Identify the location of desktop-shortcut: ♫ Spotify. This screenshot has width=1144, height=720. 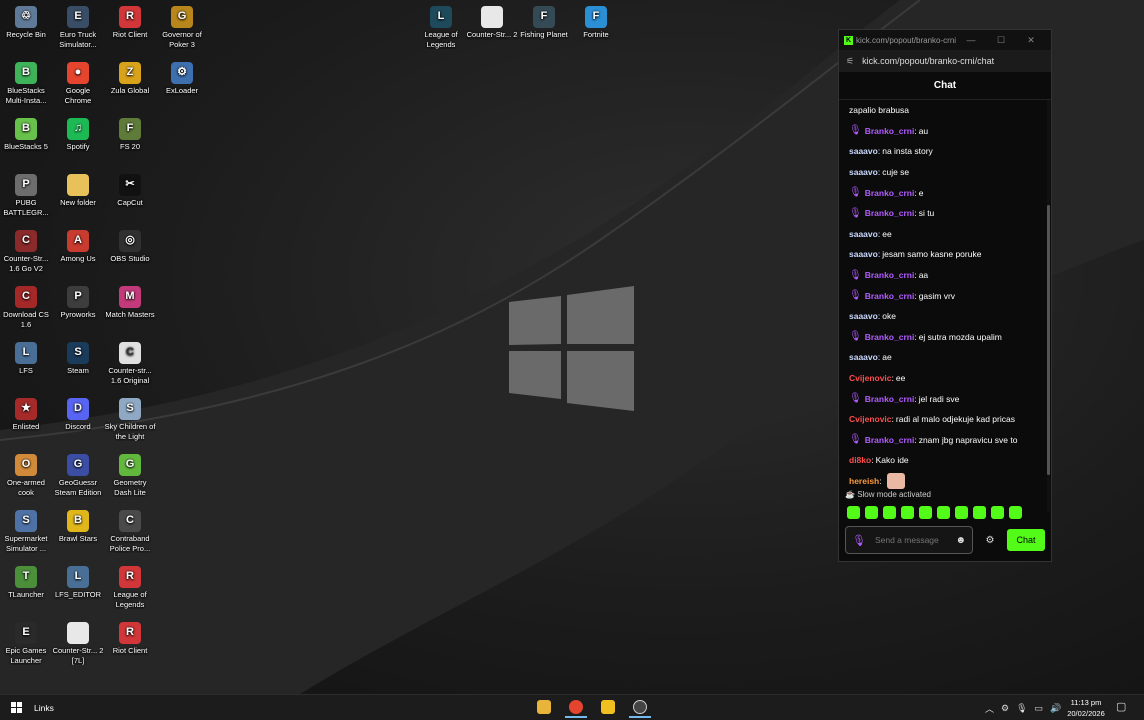
(78, 135).